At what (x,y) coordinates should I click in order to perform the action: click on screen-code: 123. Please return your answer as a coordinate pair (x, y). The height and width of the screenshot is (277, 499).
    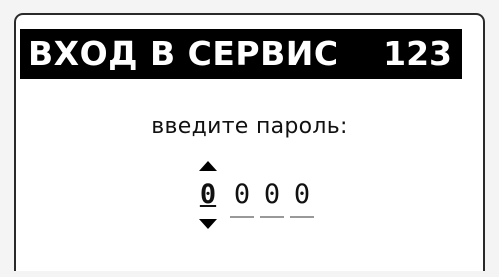
    Looking at the image, I should click on (417, 53).